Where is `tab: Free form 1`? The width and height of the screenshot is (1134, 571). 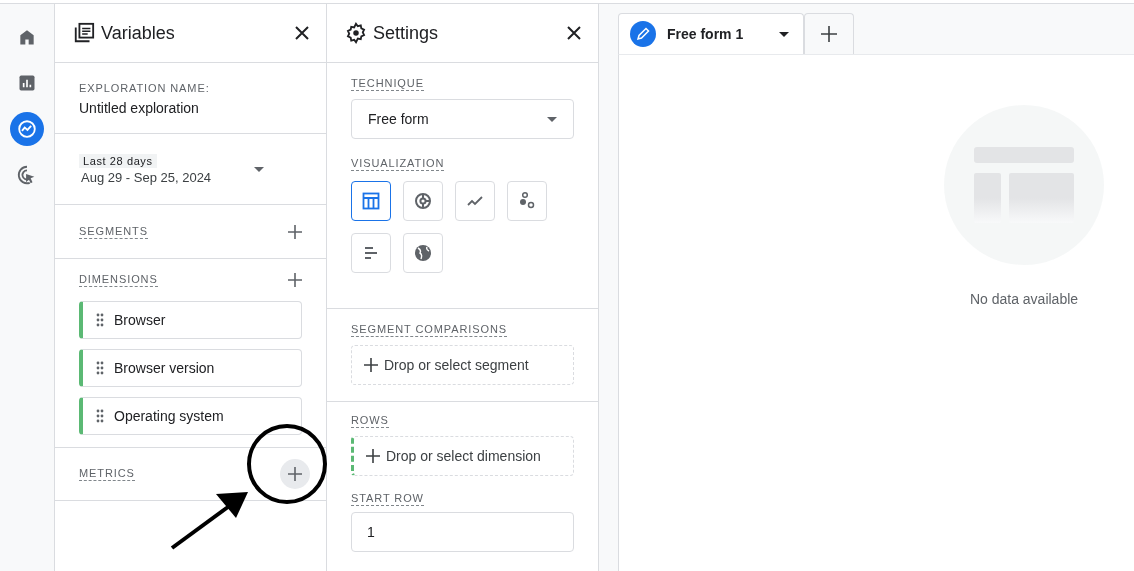
tab: Free form 1 is located at coordinates (711, 33).